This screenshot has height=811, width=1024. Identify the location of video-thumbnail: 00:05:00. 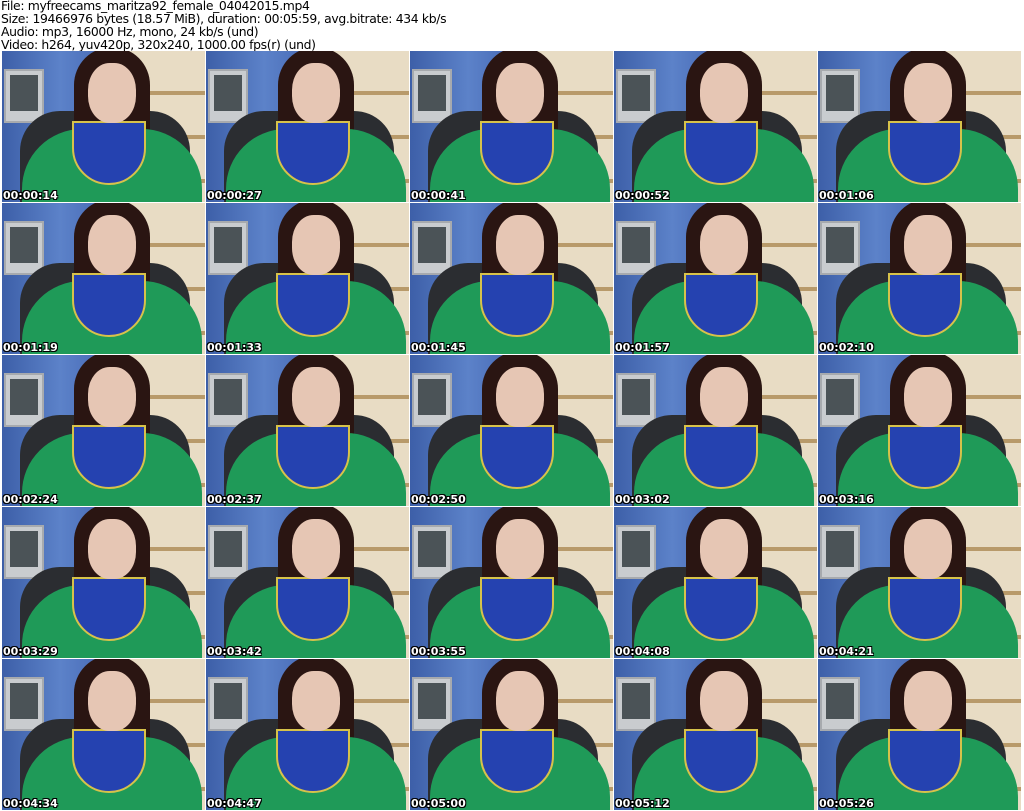
(511, 734).